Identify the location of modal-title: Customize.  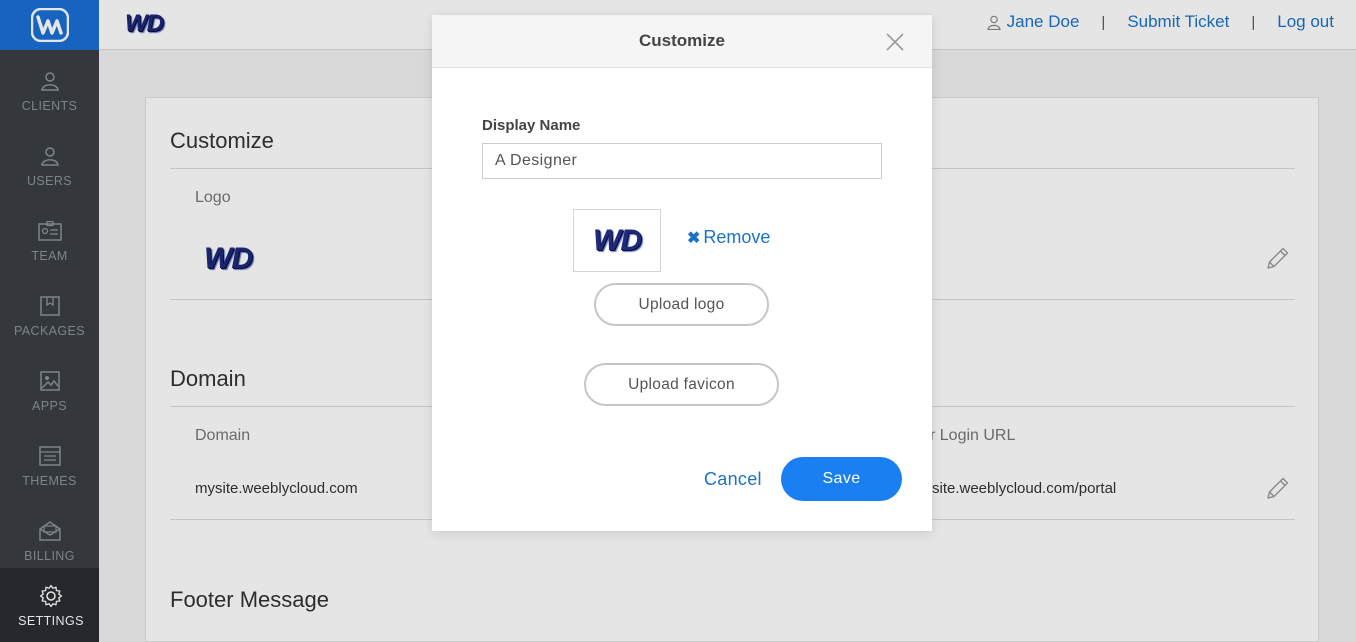
(682, 40).